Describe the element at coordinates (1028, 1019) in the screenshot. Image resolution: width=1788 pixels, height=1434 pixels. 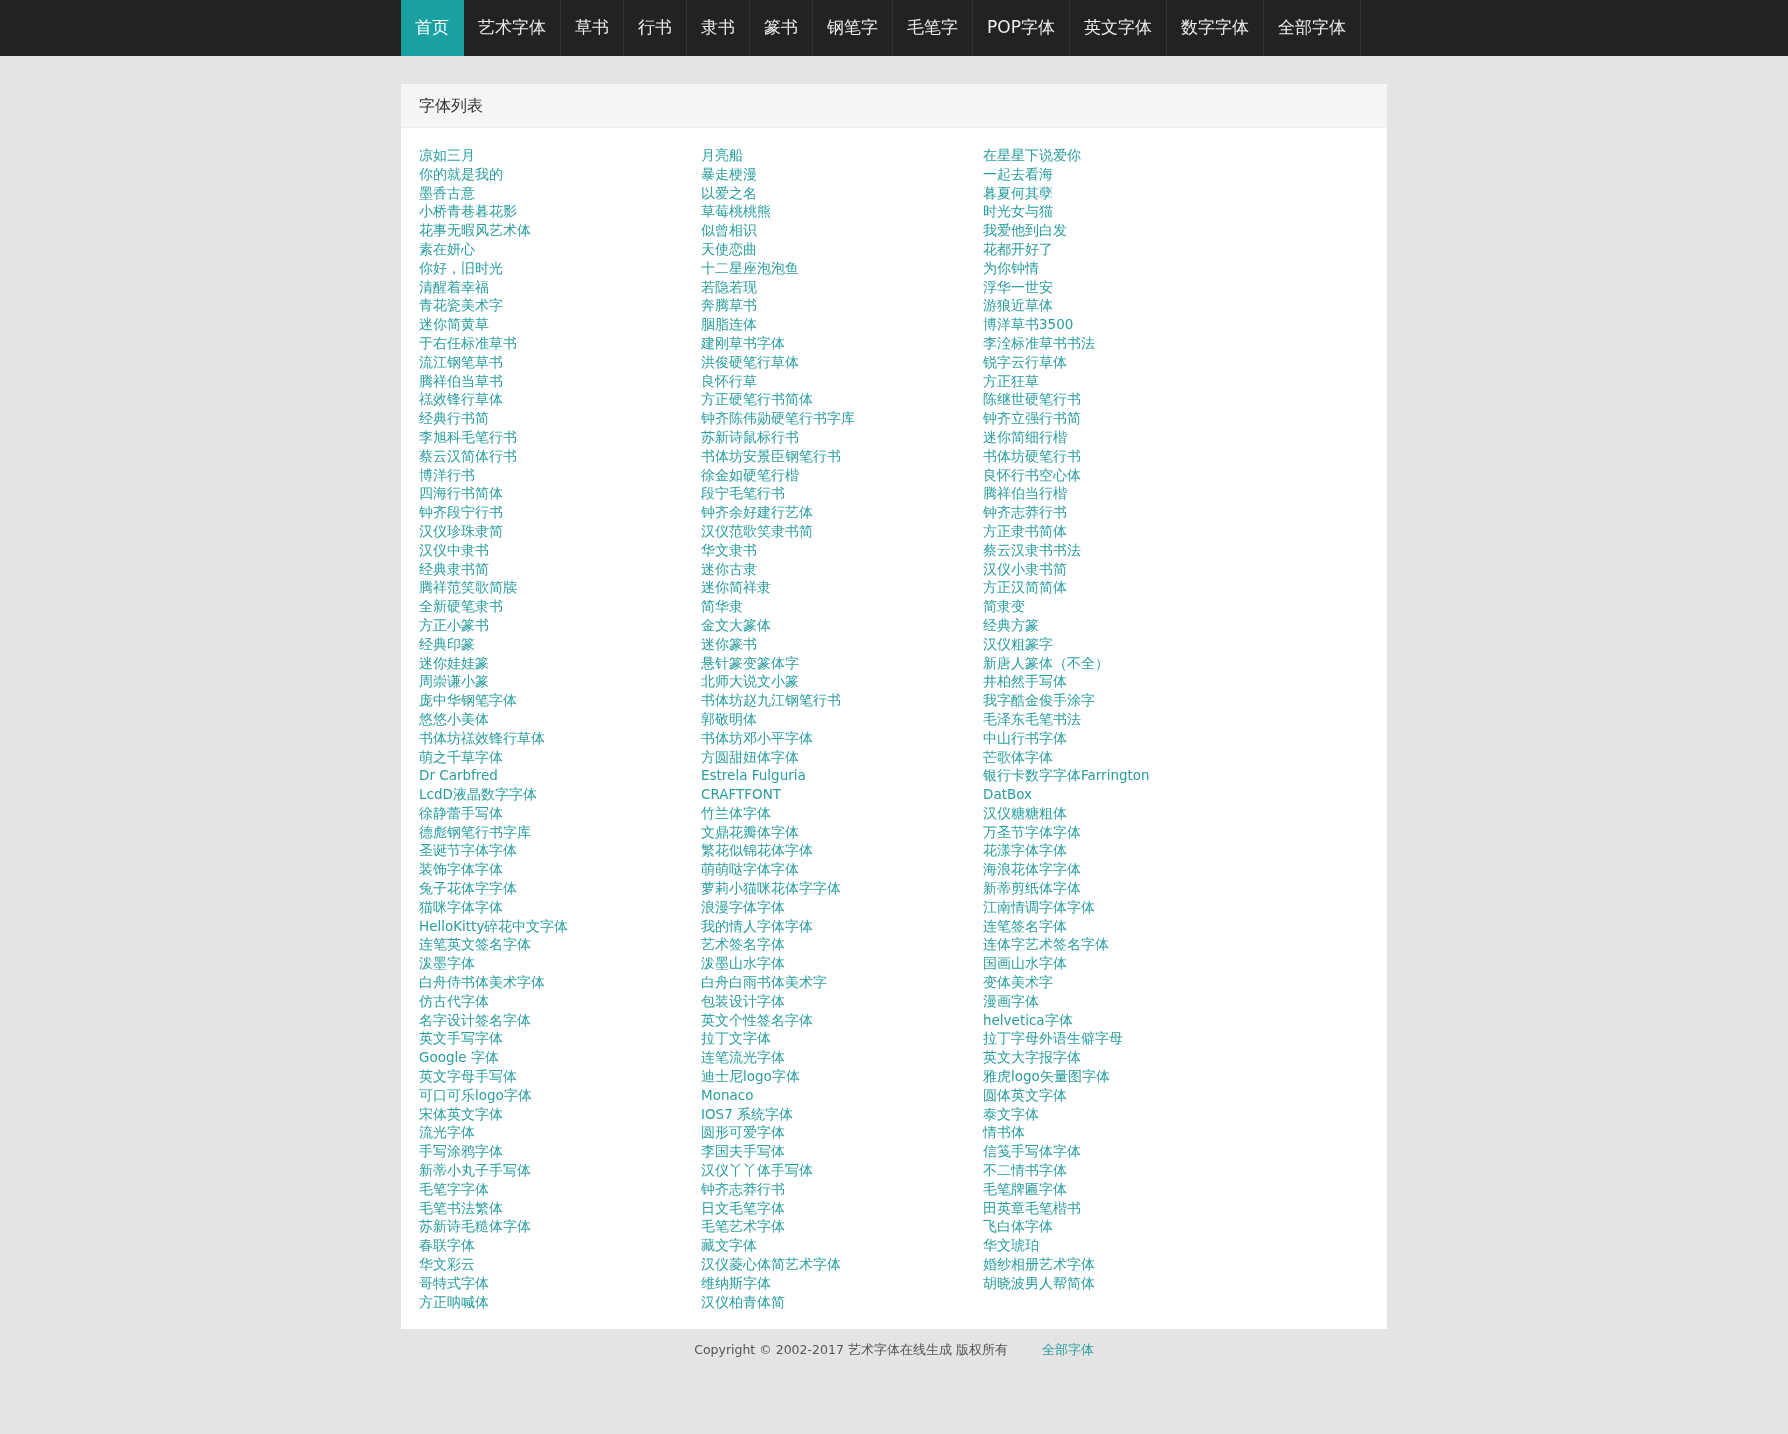
I see `font-link: helvetica字体` at that location.